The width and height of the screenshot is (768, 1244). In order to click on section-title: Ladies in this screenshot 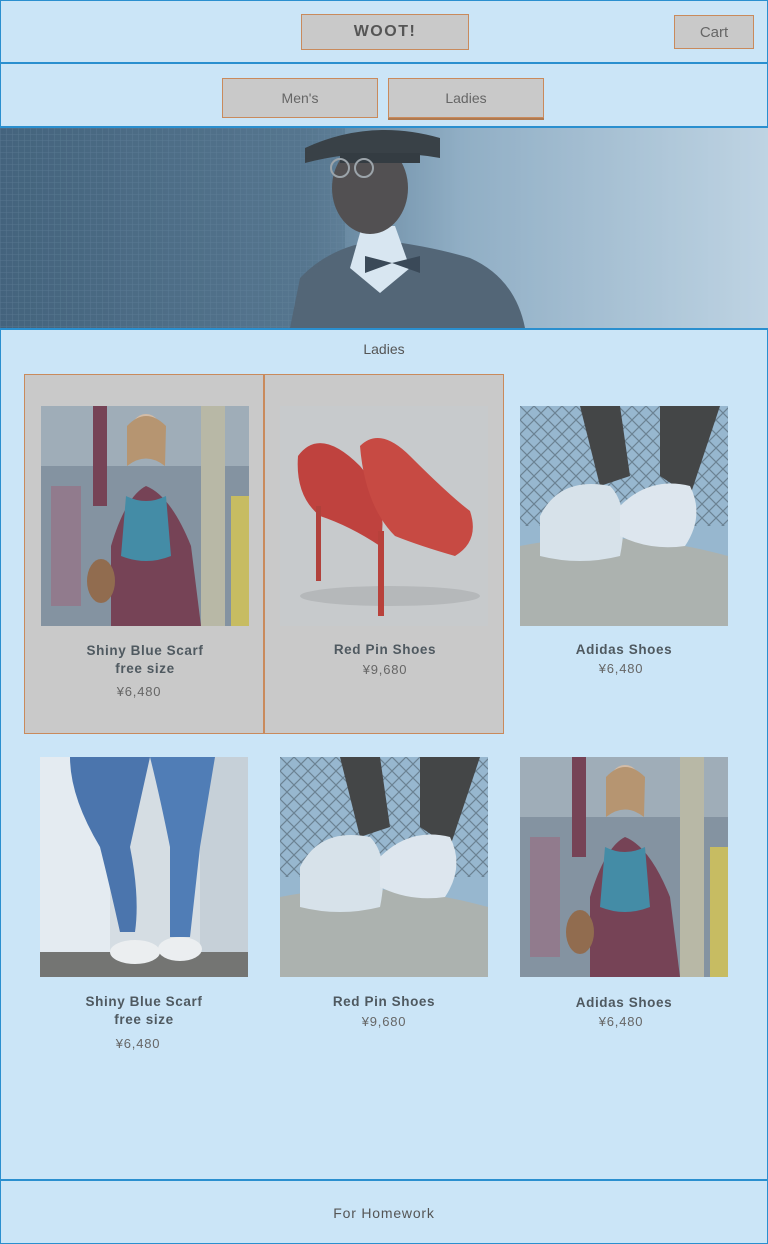, I will do `click(384, 349)`.